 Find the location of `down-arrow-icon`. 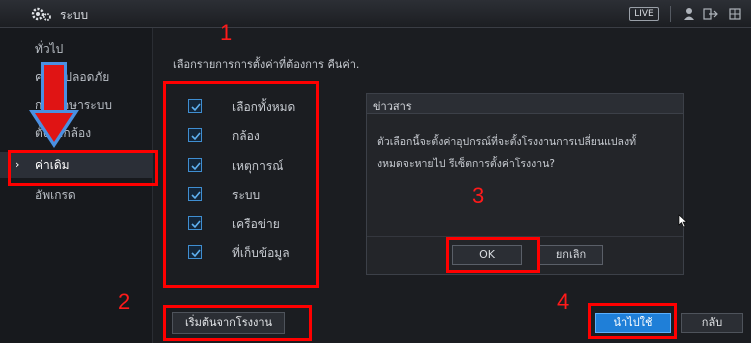

down-arrow-icon is located at coordinates (55, 108).